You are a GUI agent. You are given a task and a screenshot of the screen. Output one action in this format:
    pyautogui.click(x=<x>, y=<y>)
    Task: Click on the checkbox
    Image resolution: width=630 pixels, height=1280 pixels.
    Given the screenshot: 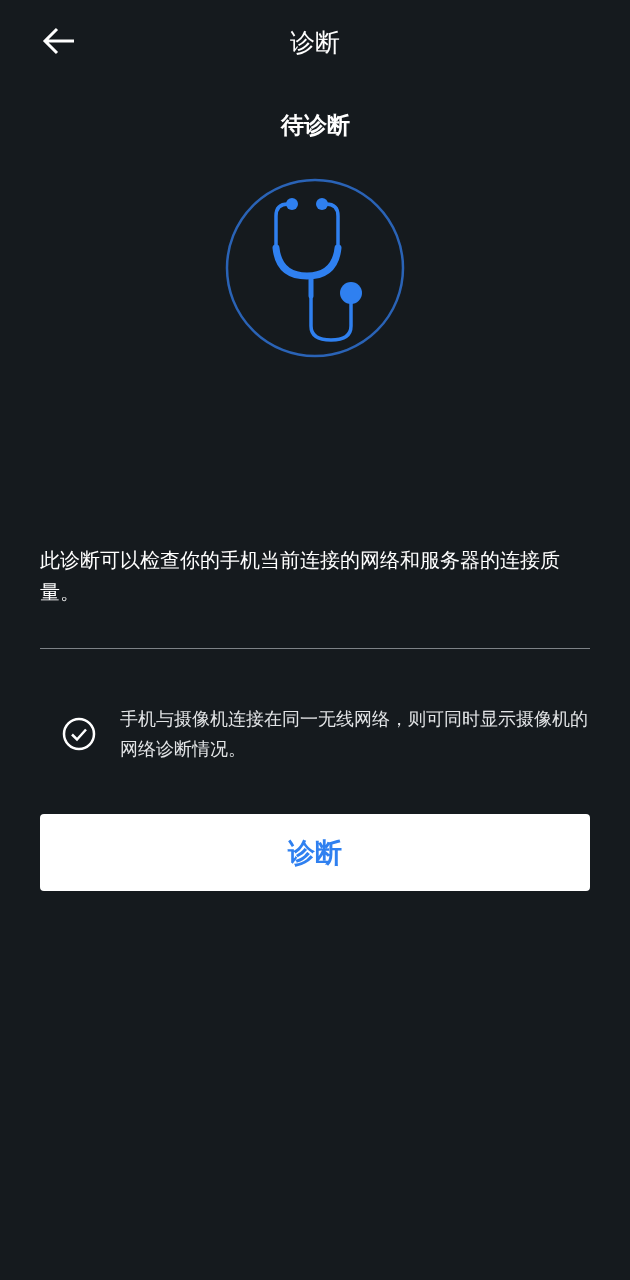 What is the action you would take?
    pyautogui.click(x=79, y=734)
    